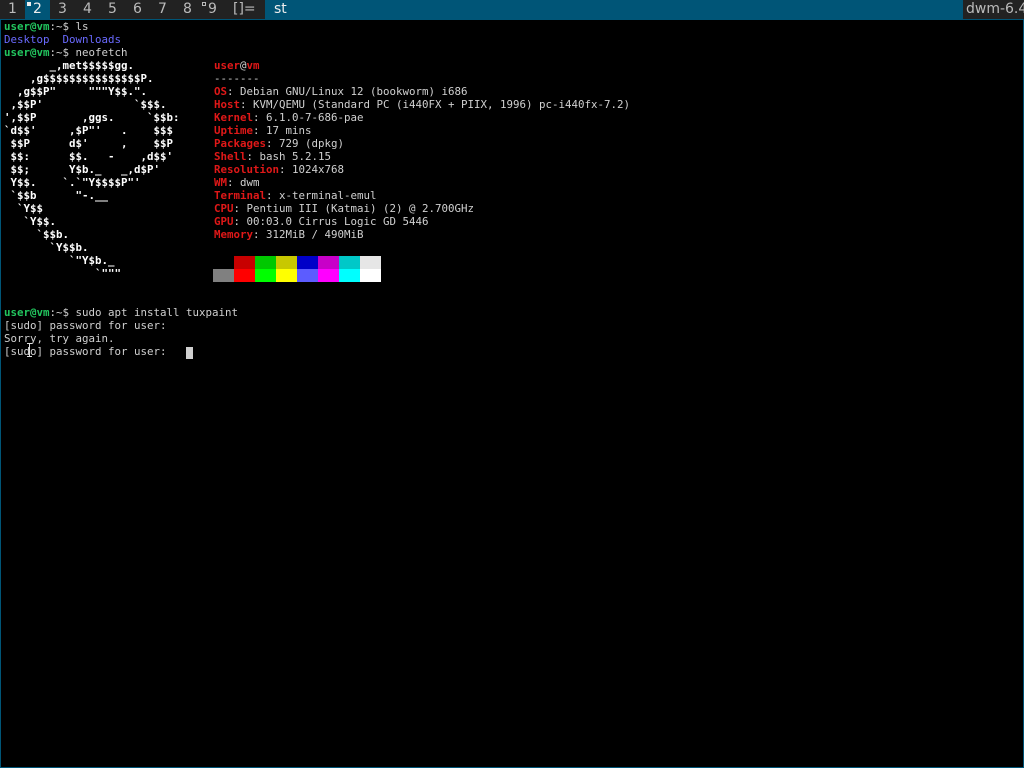  I want to click on info-value: : 312MiB / 490MiB, so click(308, 234).